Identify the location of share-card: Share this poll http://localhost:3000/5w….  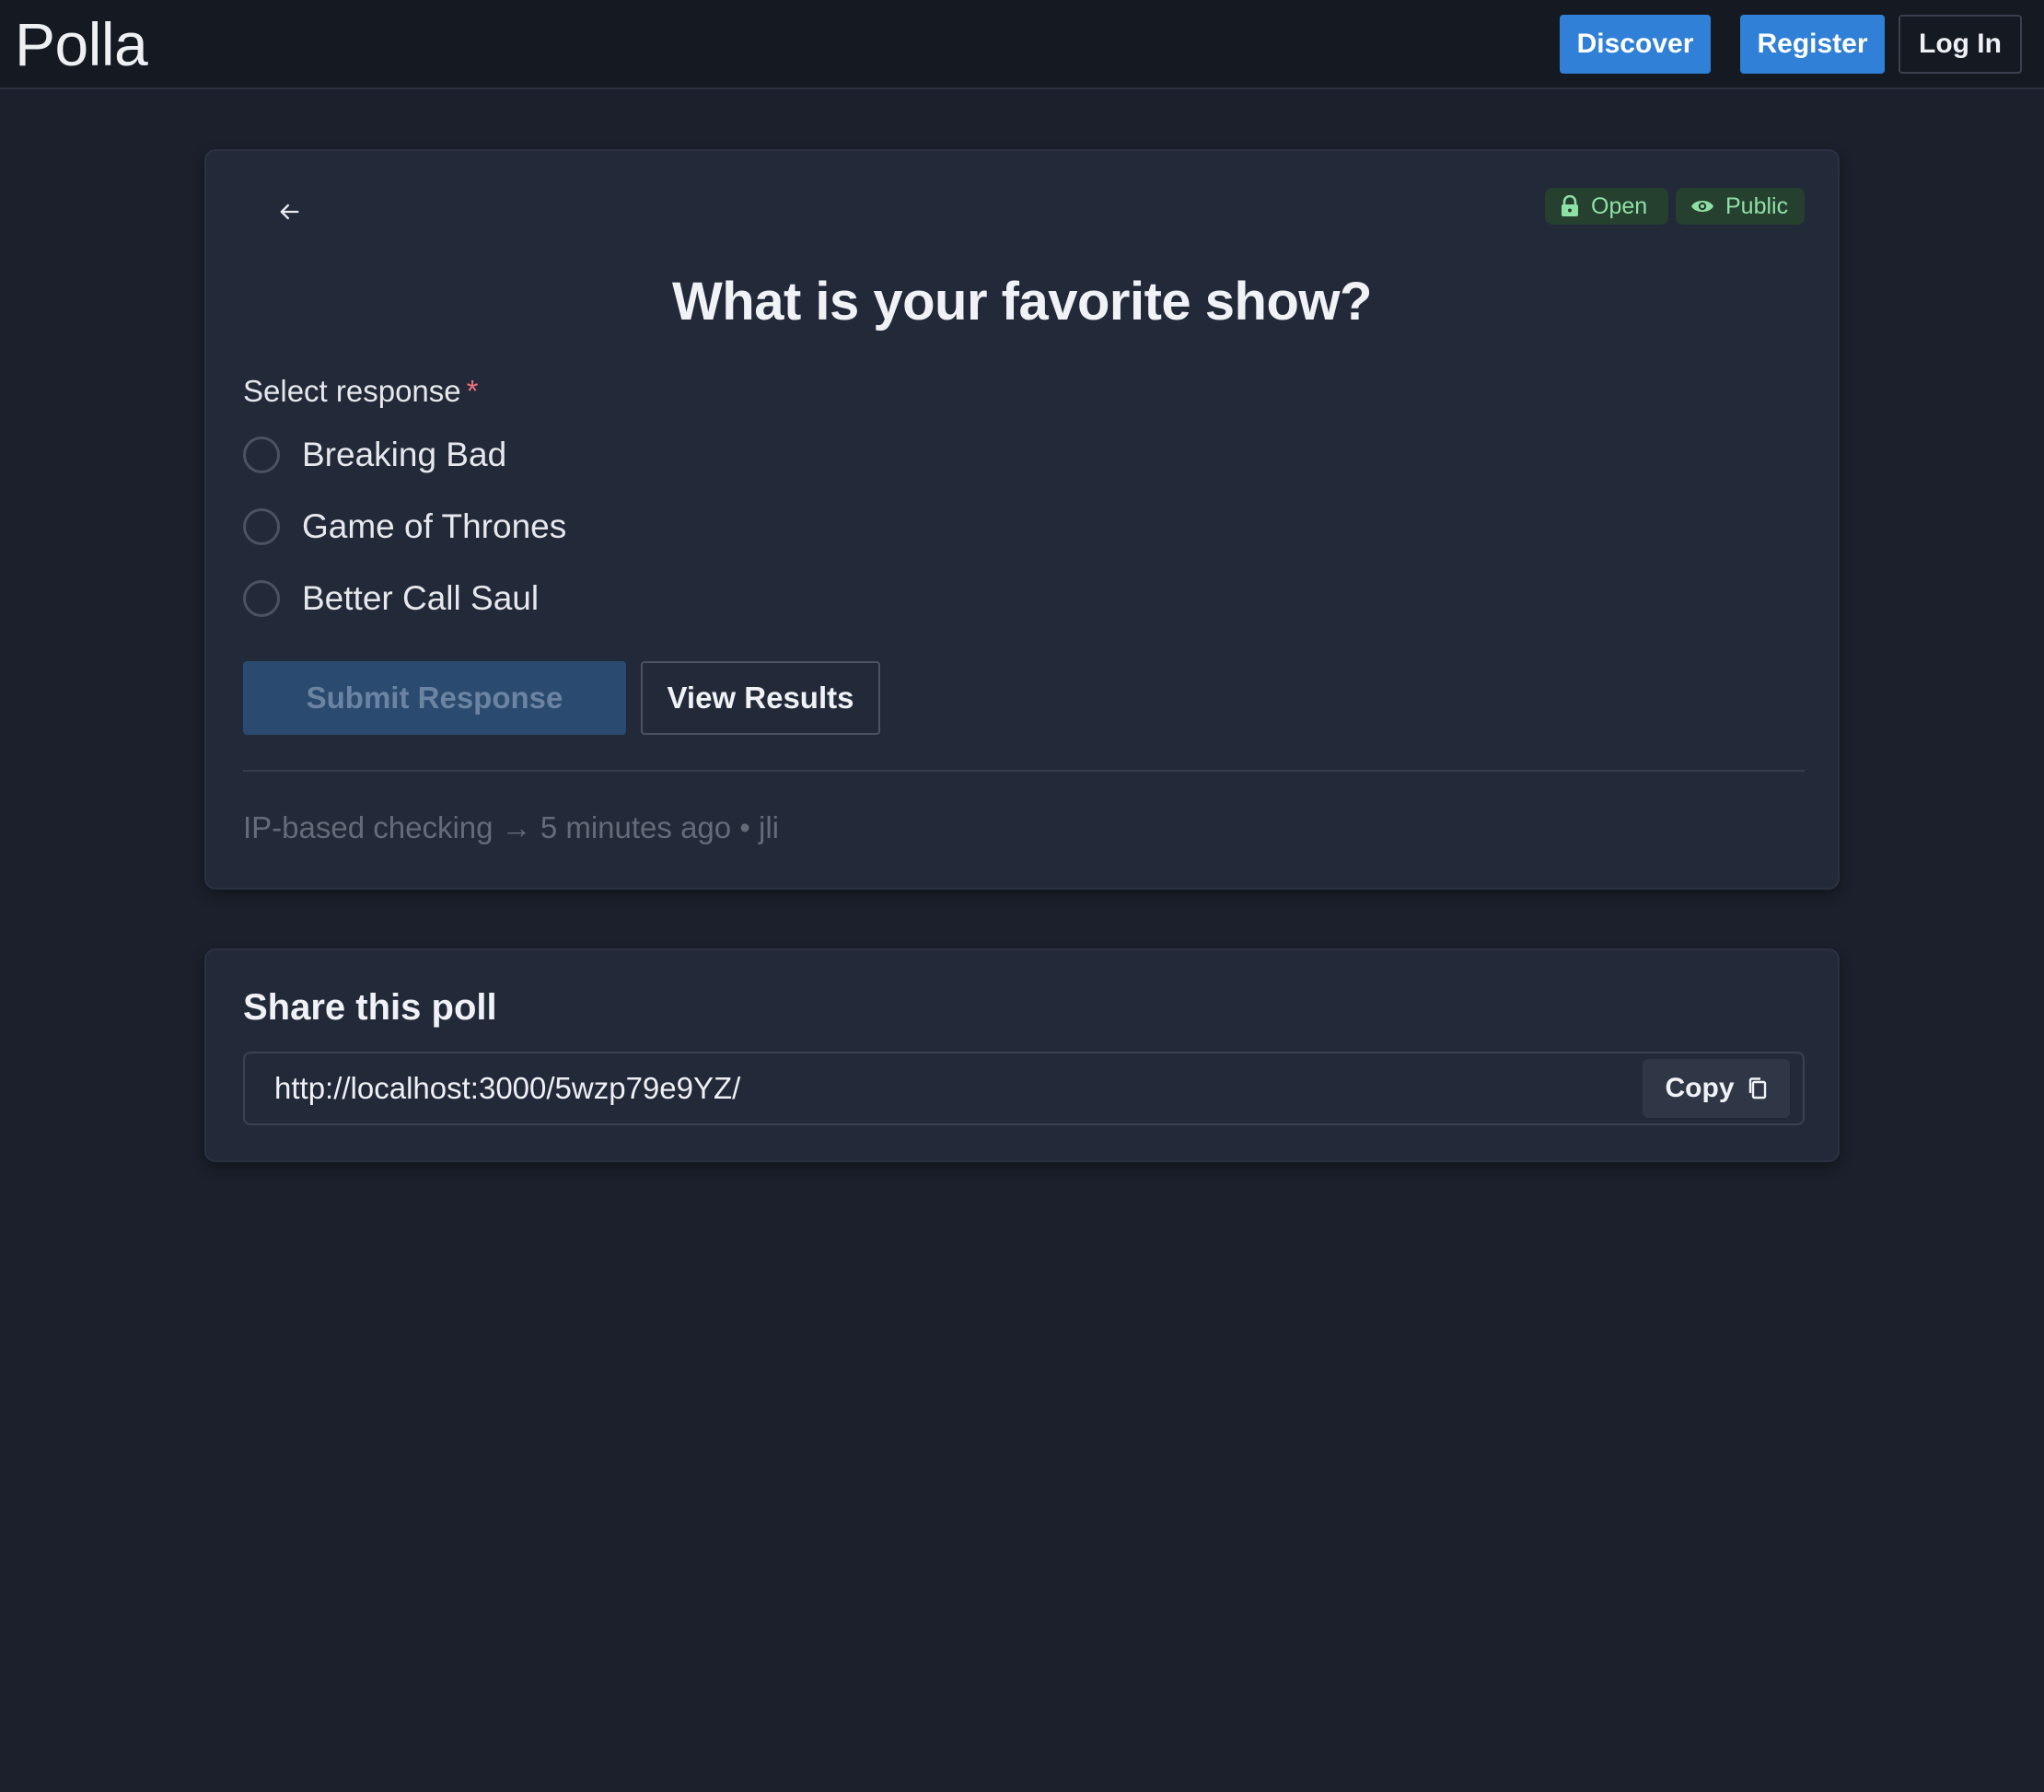
(1022, 1055).